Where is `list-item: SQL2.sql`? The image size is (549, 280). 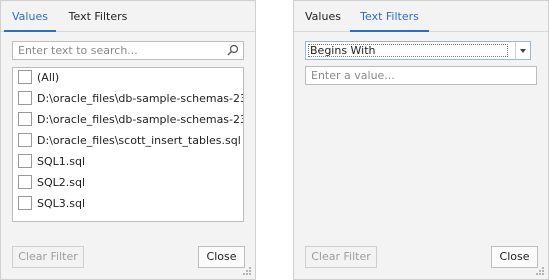 list-item: SQL2.sql is located at coordinates (128, 183).